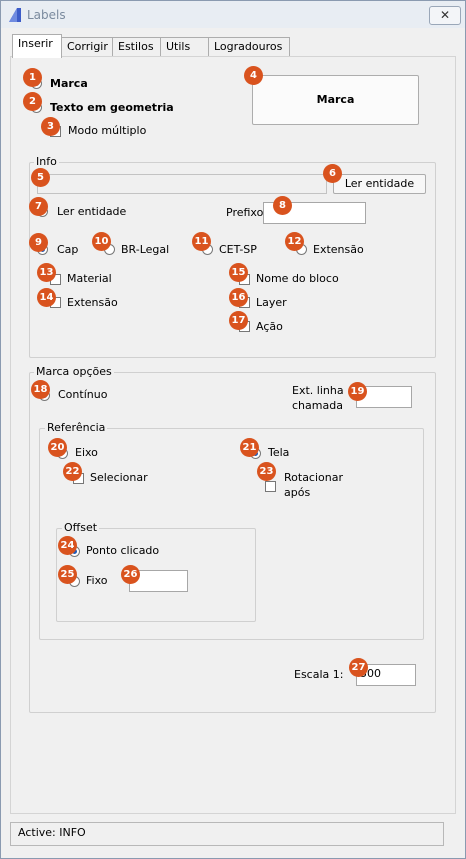 The width and height of the screenshot is (466, 859). What do you see at coordinates (317, 405) in the screenshot?
I see `ext-chamada-label: chamada` at bounding box center [317, 405].